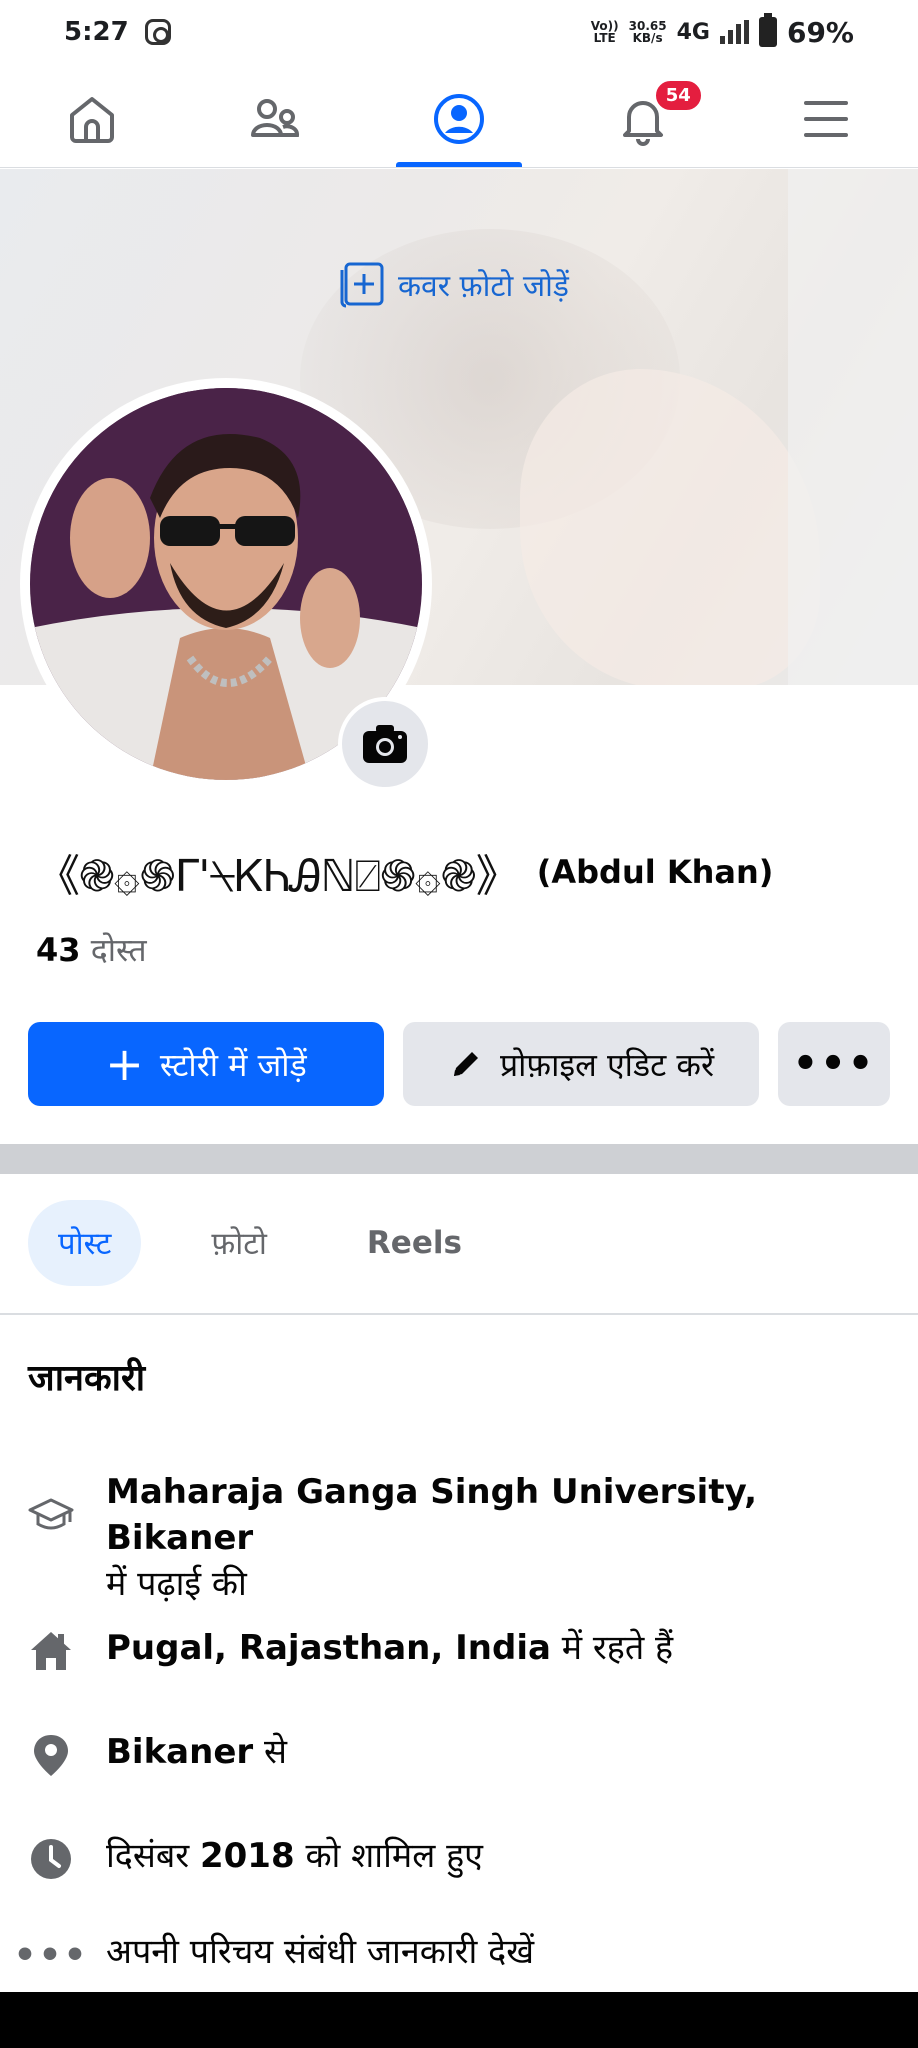 The image size is (918, 2048). Describe the element at coordinates (320, 1953) in the screenshot. I see `see-more-text: अपनी परिचय संबंधी जानकारी देखें` at that location.